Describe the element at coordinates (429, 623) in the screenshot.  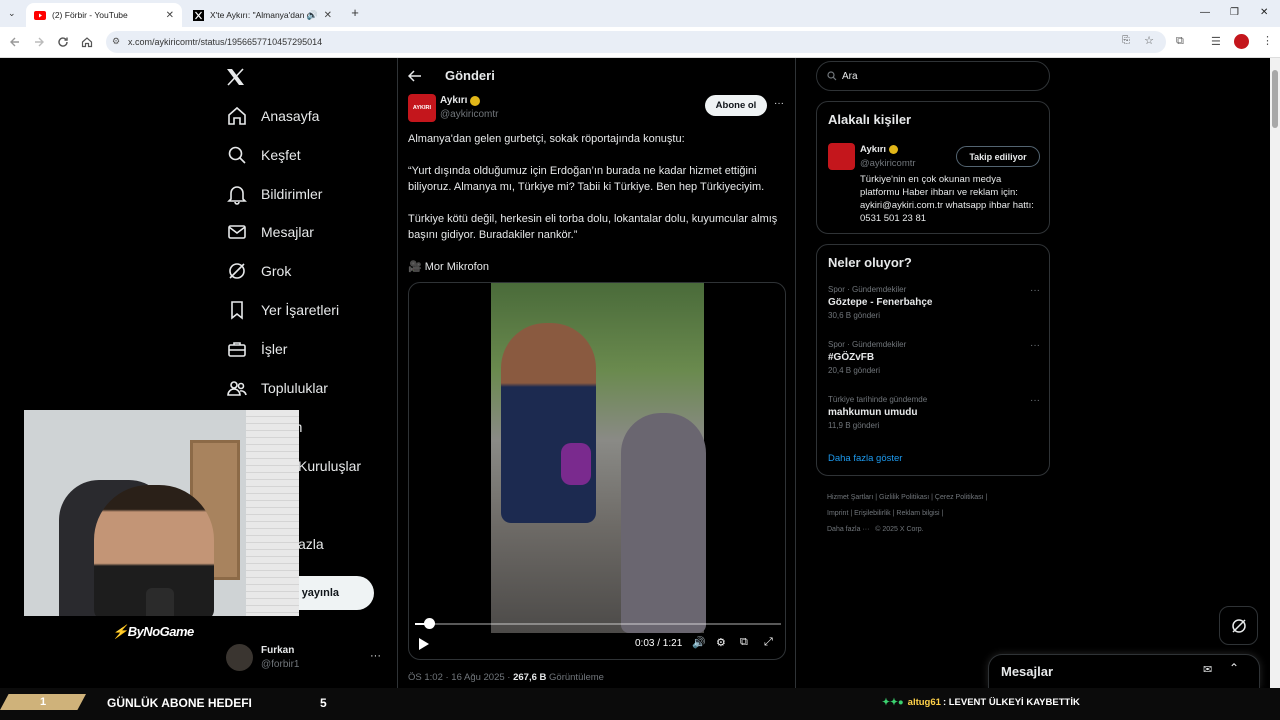
I see `video-scrubber` at that location.